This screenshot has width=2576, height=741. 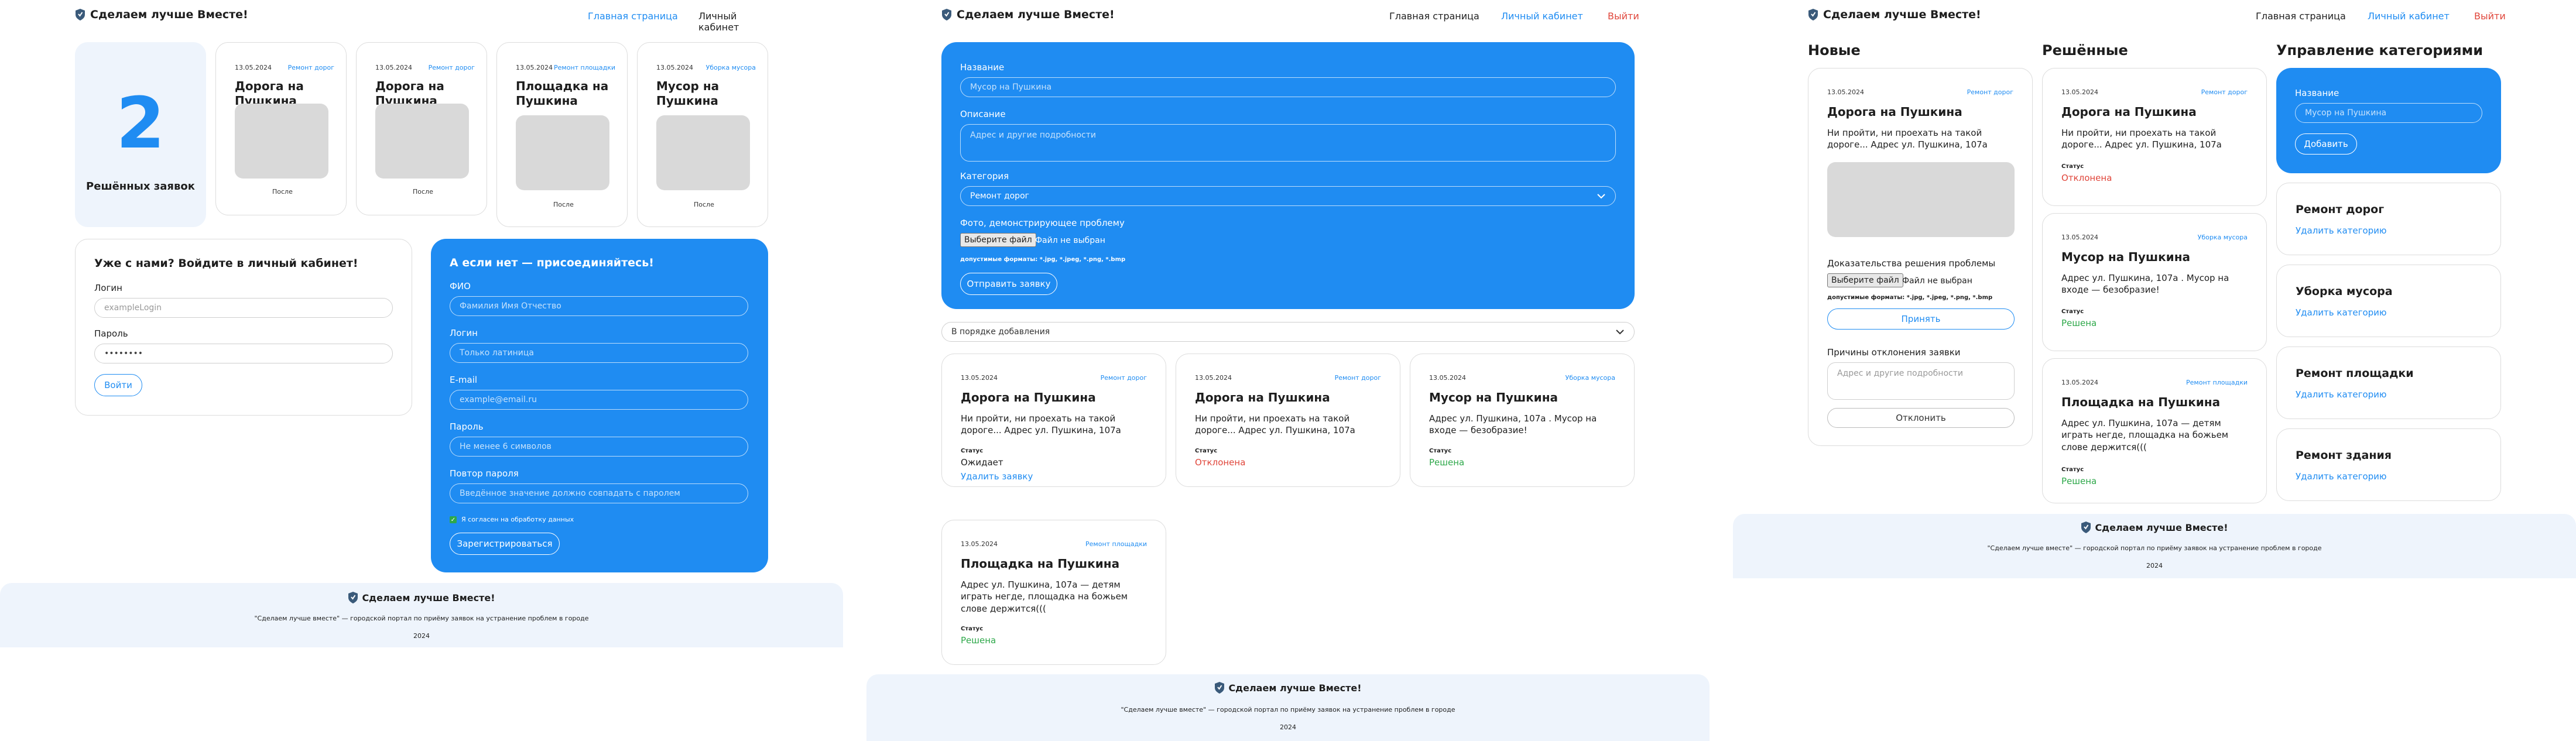 What do you see at coordinates (1288, 143) in the screenshot?
I see `desc-textarea: Адрес и другие подробности` at bounding box center [1288, 143].